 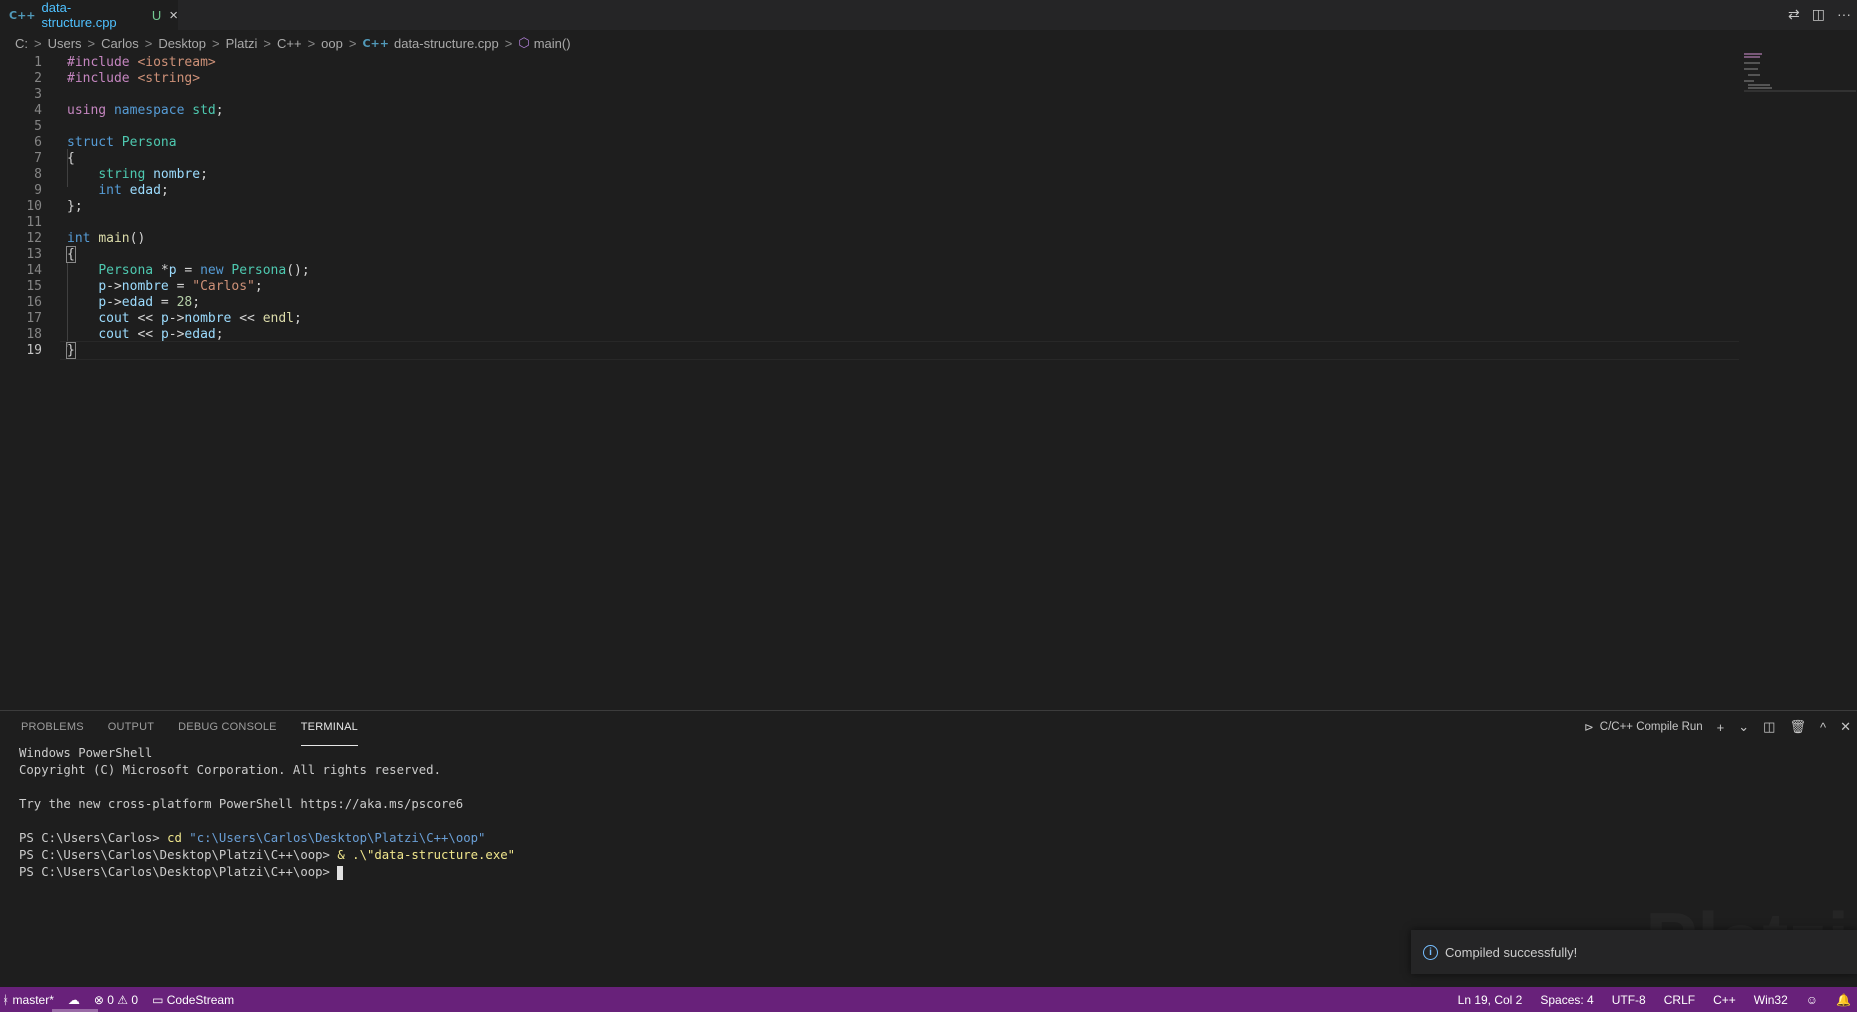 What do you see at coordinates (1643, 727) in the screenshot?
I see `terminal-selector: ⊳ C/C++ Compile Run` at bounding box center [1643, 727].